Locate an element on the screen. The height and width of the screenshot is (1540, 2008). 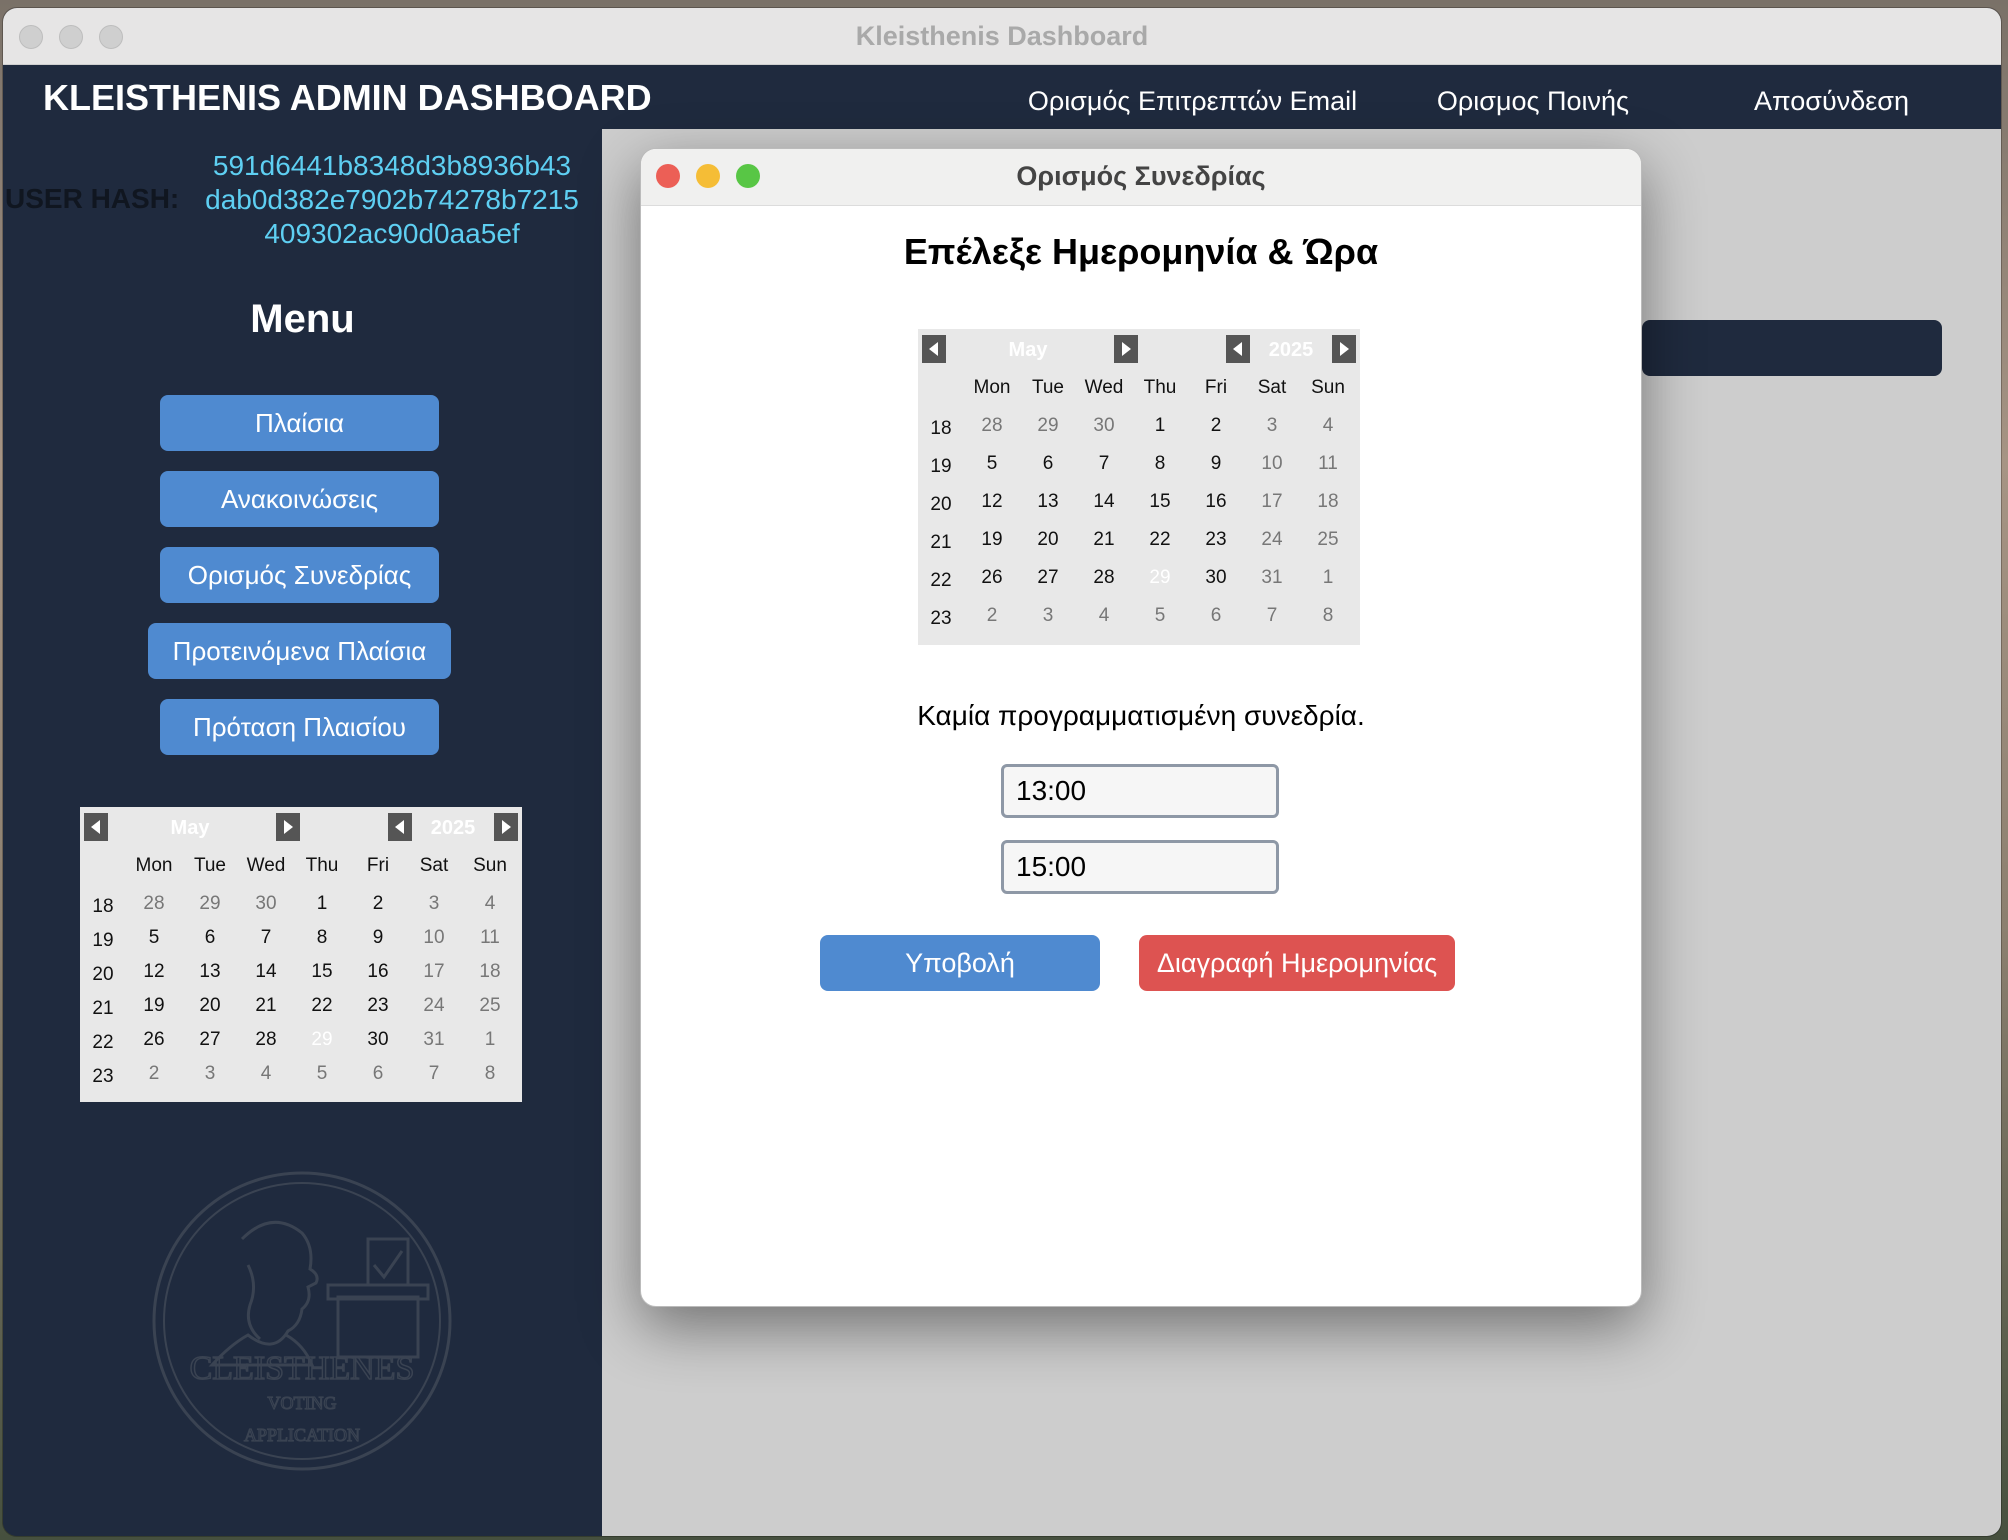
menu-item-ballots: Πλαίσια is located at coordinates (299, 423).